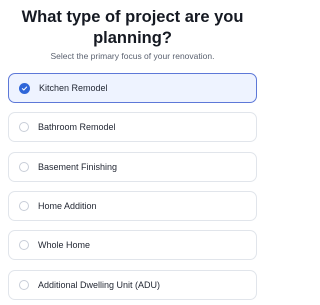 The width and height of the screenshot is (320, 305). Describe the element at coordinates (132, 28) in the screenshot. I see `page-title: What type of project are you planning?` at that location.